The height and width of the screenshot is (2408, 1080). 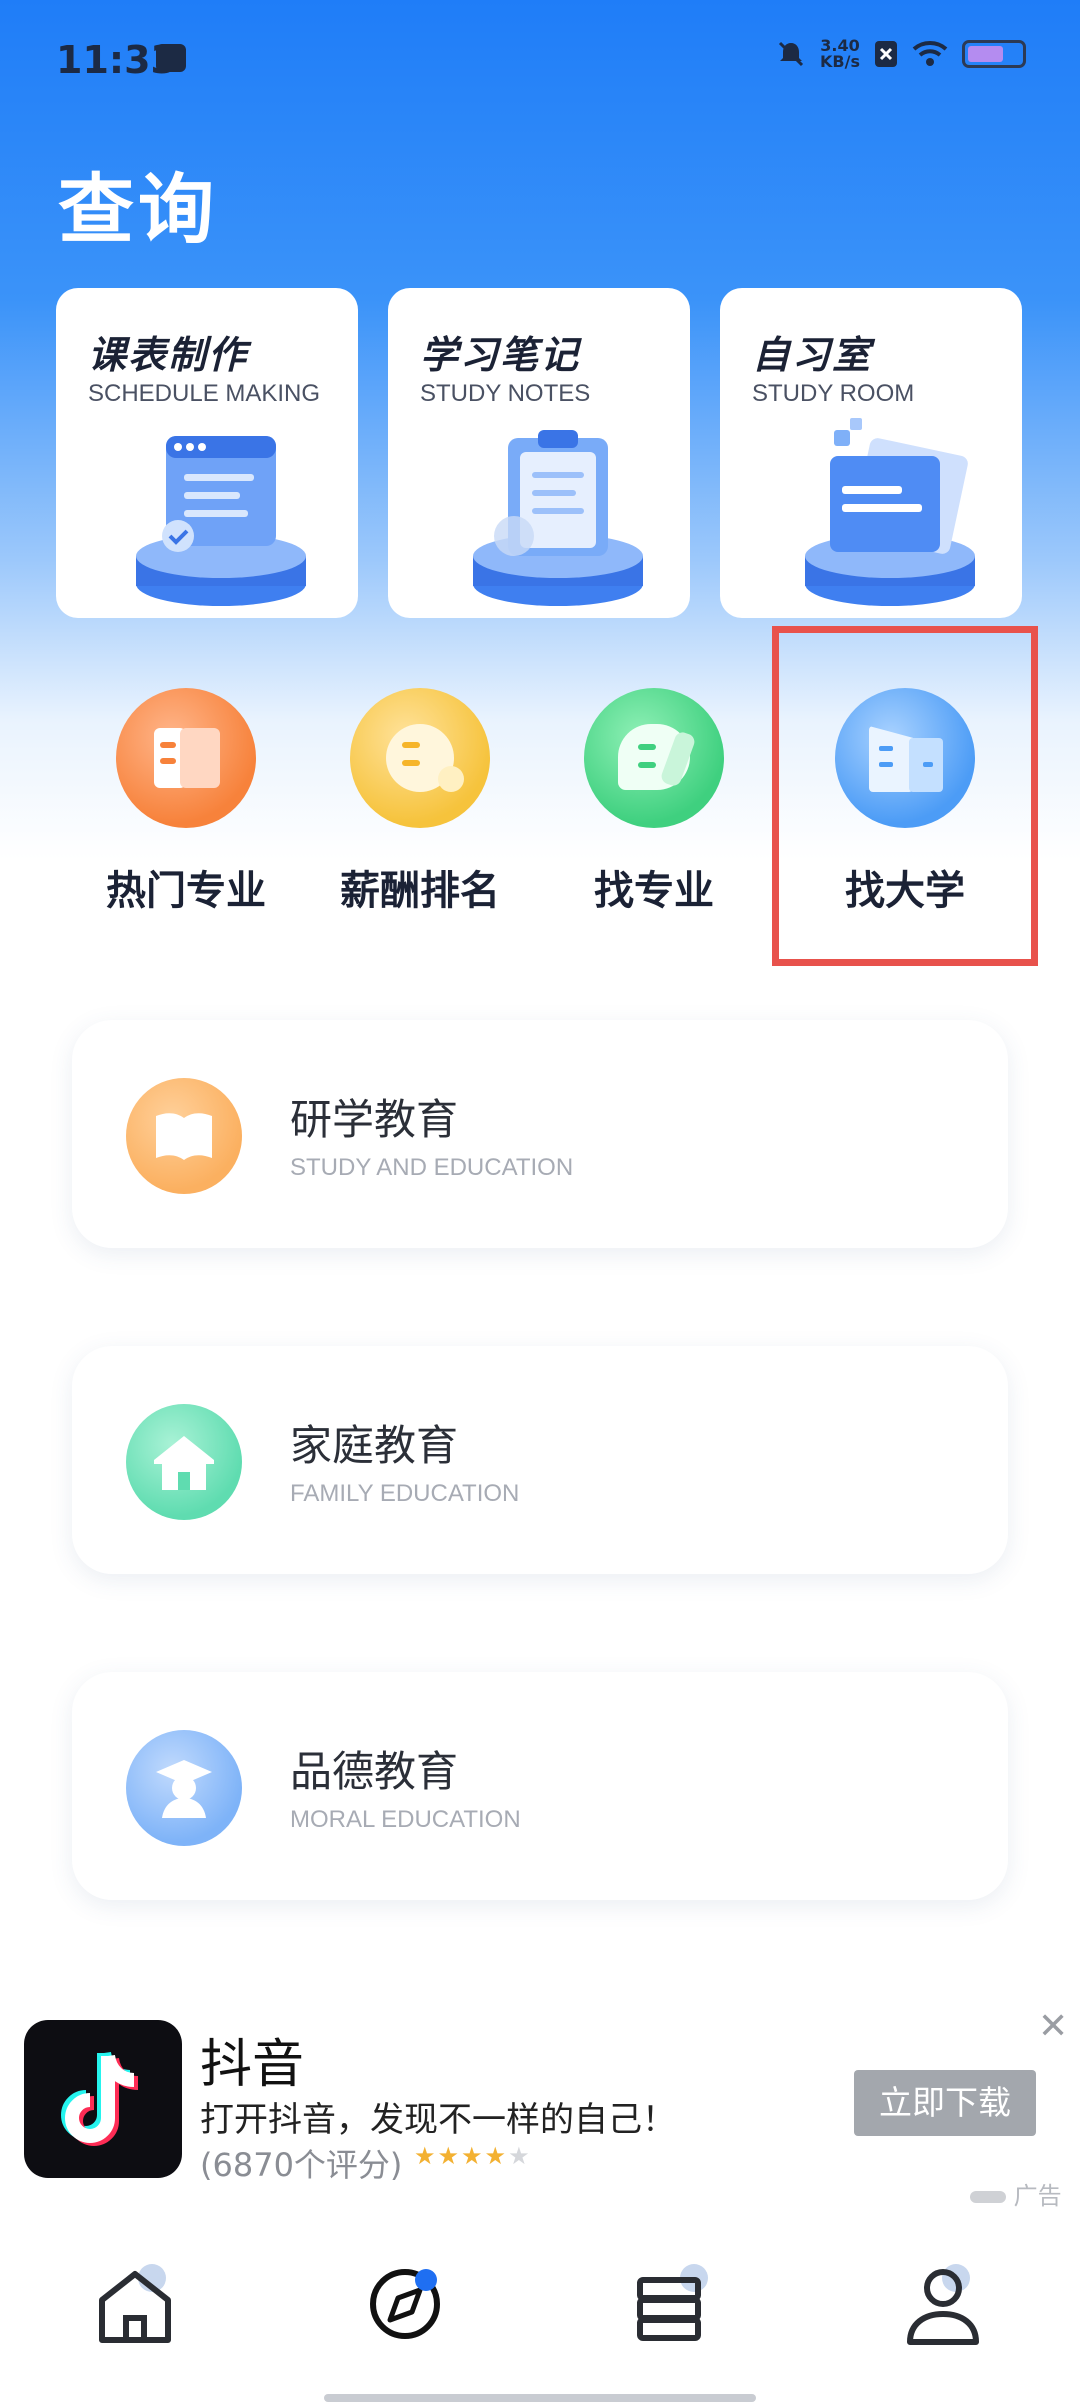 I want to click on home-icon, so click(x=135, y=2303).